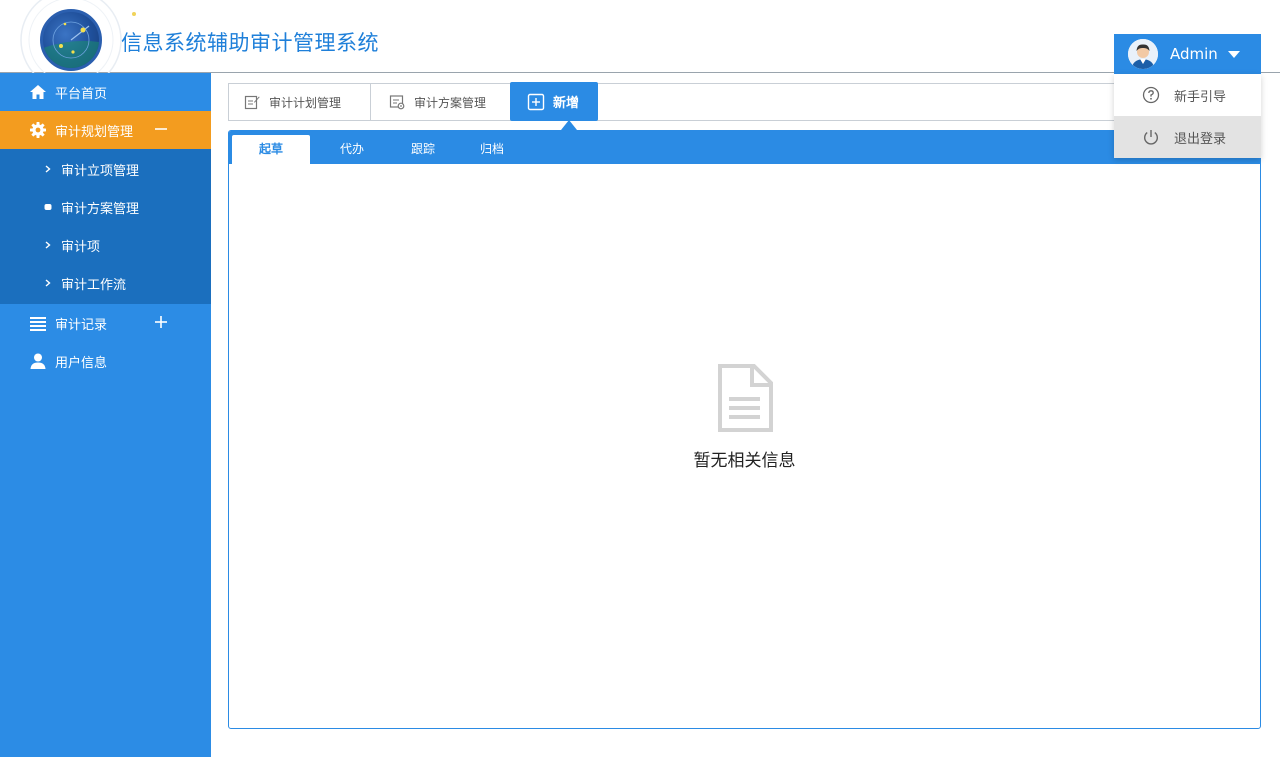  I want to click on sidebar-subitem-label: 审计立项管理, so click(100, 171).